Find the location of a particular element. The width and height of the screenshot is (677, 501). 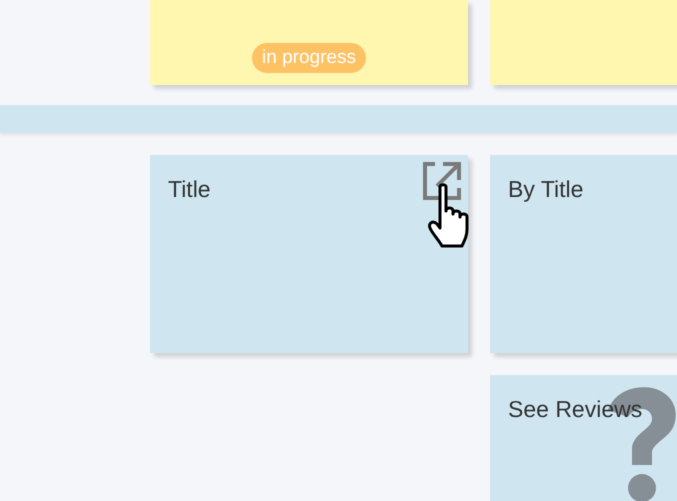

status-badge: in progress is located at coordinates (309, 58).